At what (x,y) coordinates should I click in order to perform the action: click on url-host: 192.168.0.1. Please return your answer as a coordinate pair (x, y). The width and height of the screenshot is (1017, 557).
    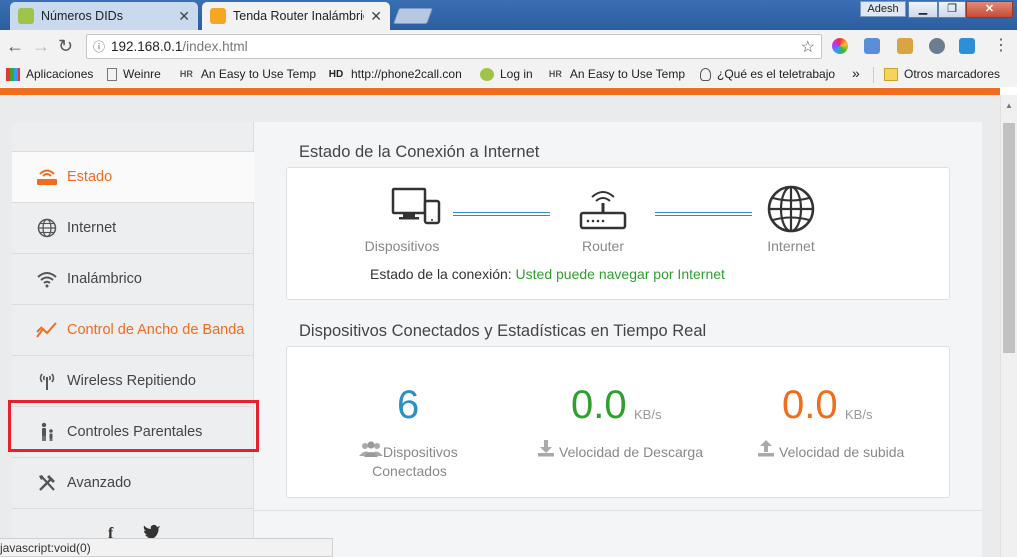
    Looking at the image, I should click on (147, 46).